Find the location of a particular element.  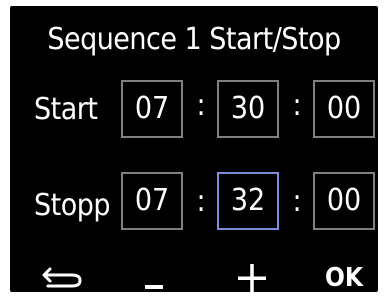

start-second-field: 00 is located at coordinates (344, 109).